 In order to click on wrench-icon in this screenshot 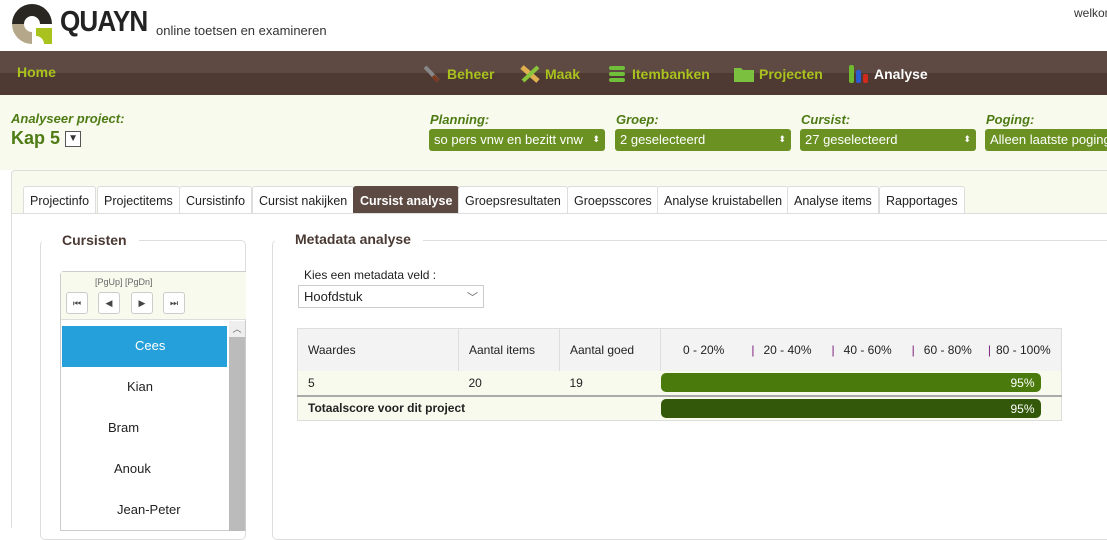, I will do `click(431, 74)`.